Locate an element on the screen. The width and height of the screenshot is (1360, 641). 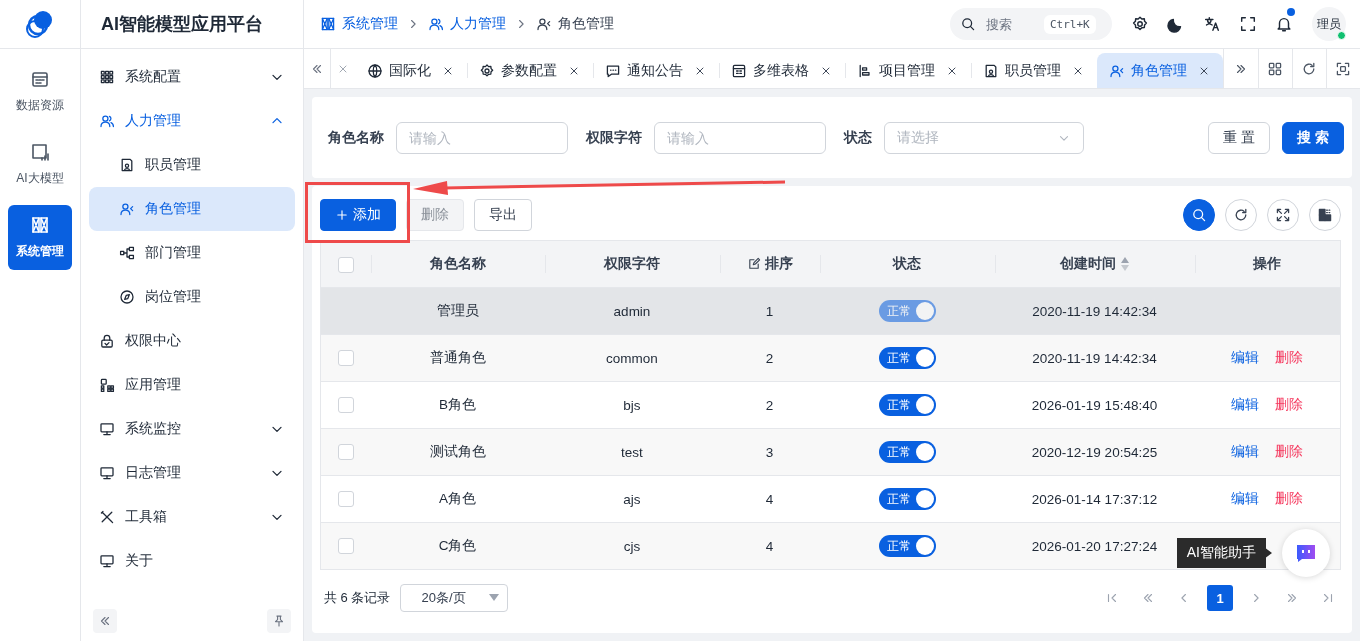
collapse-button is located at coordinates (105, 621).